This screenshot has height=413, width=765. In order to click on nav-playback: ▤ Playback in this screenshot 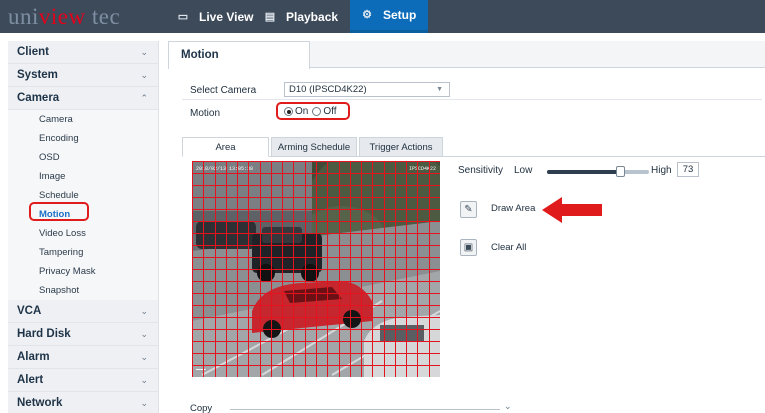, I will do `click(300, 16)`.